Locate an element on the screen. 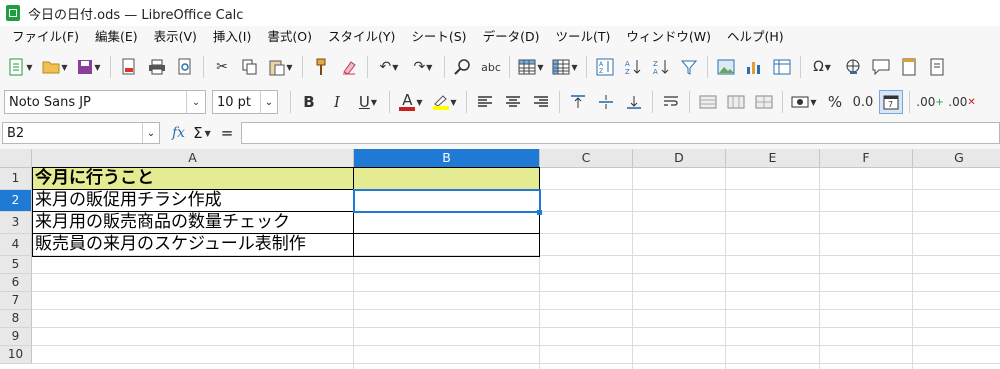 Image resolution: width=1000 pixels, height=369 pixels. menu-help: ヘルプ(H) is located at coordinates (755, 37).